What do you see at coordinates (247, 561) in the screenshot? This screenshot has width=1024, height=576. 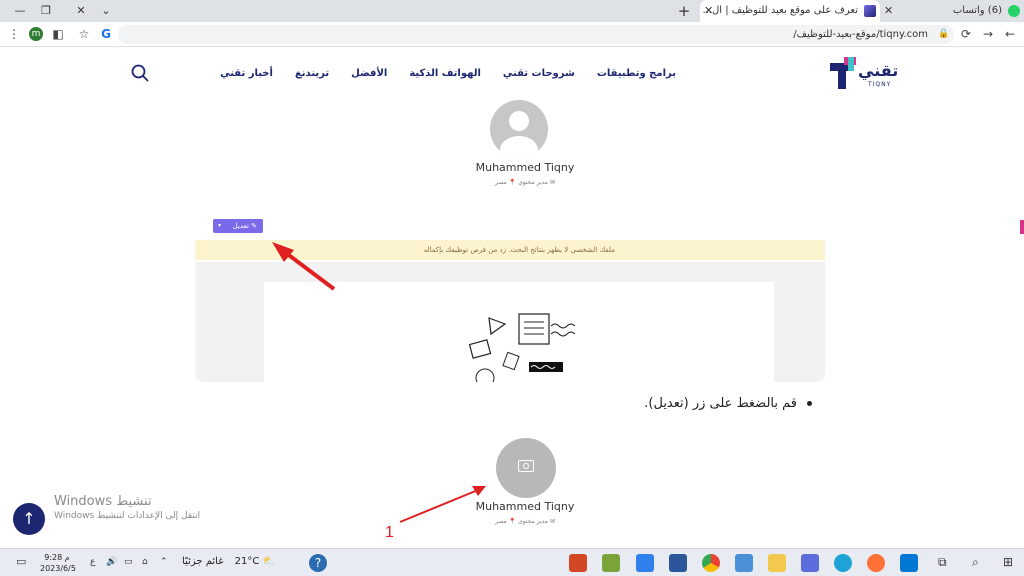 I see `temperature: 21°C` at bounding box center [247, 561].